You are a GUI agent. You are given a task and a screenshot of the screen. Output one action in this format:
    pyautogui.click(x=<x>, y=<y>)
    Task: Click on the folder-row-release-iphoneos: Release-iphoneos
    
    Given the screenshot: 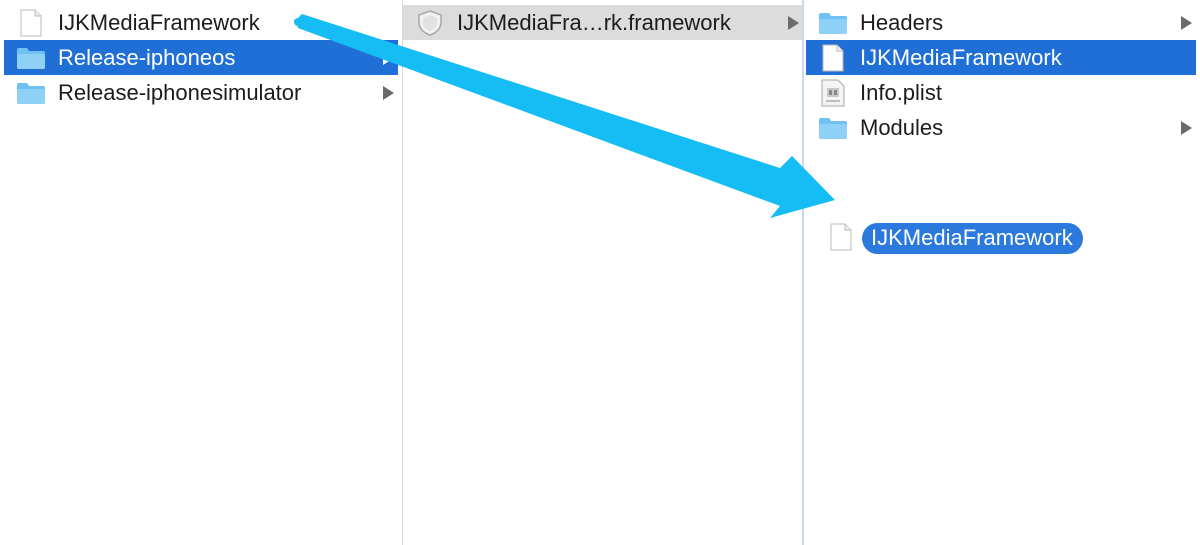 What is the action you would take?
    pyautogui.click(x=201, y=57)
    